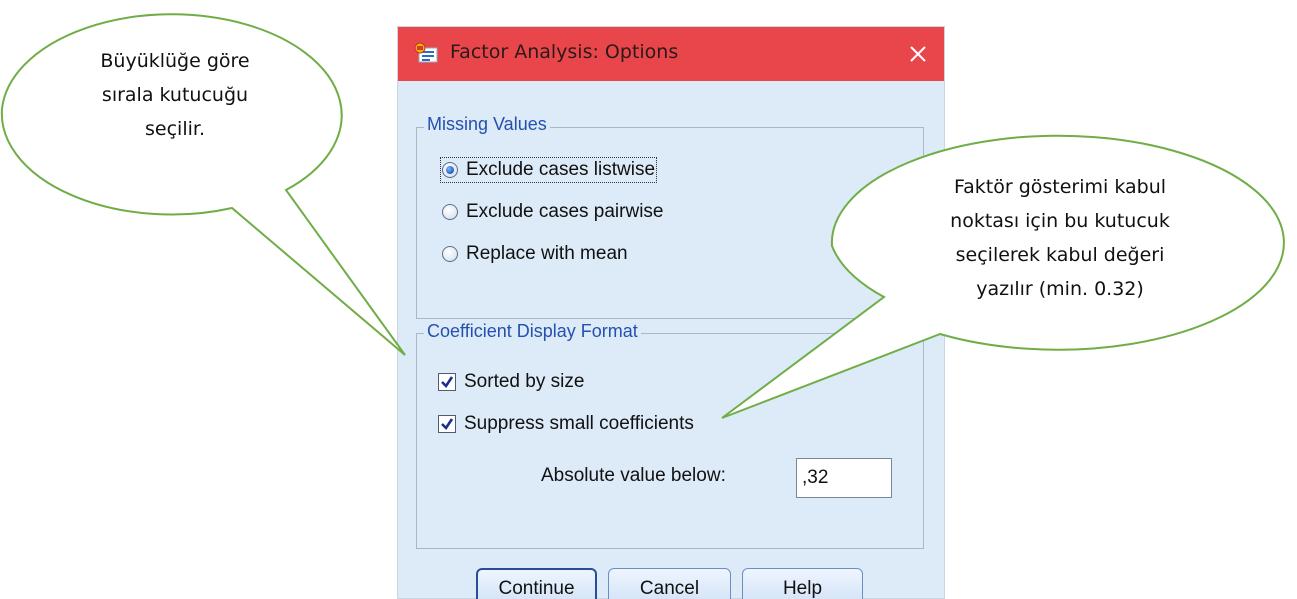  Describe the element at coordinates (670, 223) in the screenshot. I see `missing-values-group` at that location.